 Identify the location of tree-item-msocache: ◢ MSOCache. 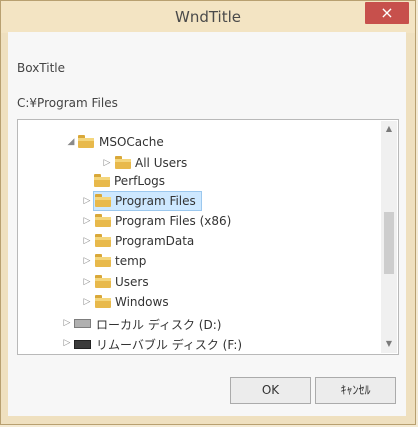
(156, 142).